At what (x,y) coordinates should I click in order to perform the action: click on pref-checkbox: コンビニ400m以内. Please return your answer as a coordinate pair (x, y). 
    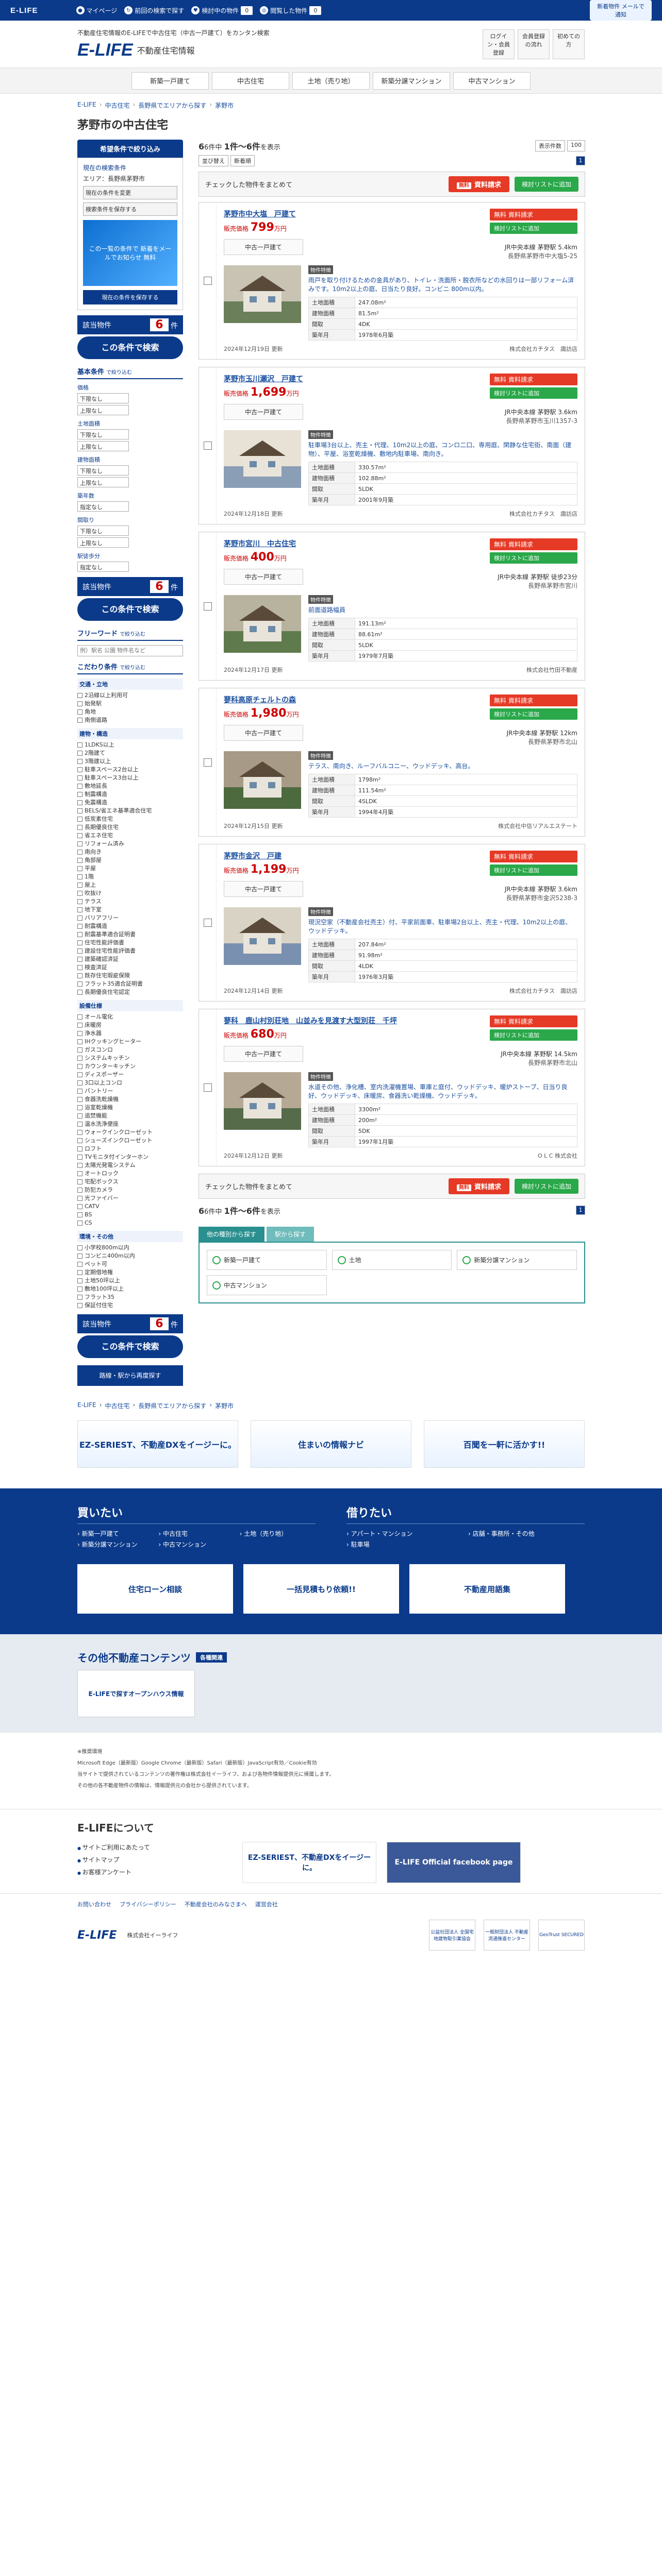
    Looking at the image, I should click on (130, 1256).